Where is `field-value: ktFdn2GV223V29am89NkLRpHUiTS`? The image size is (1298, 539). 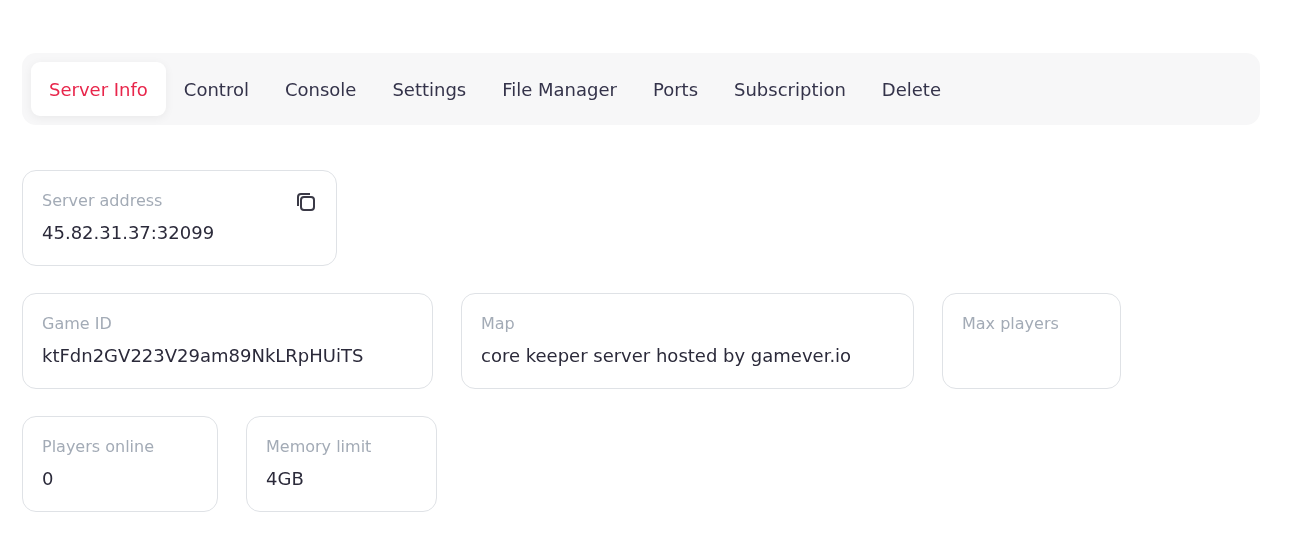 field-value: ktFdn2GV223V29am89NkLRpHUiTS is located at coordinates (203, 355).